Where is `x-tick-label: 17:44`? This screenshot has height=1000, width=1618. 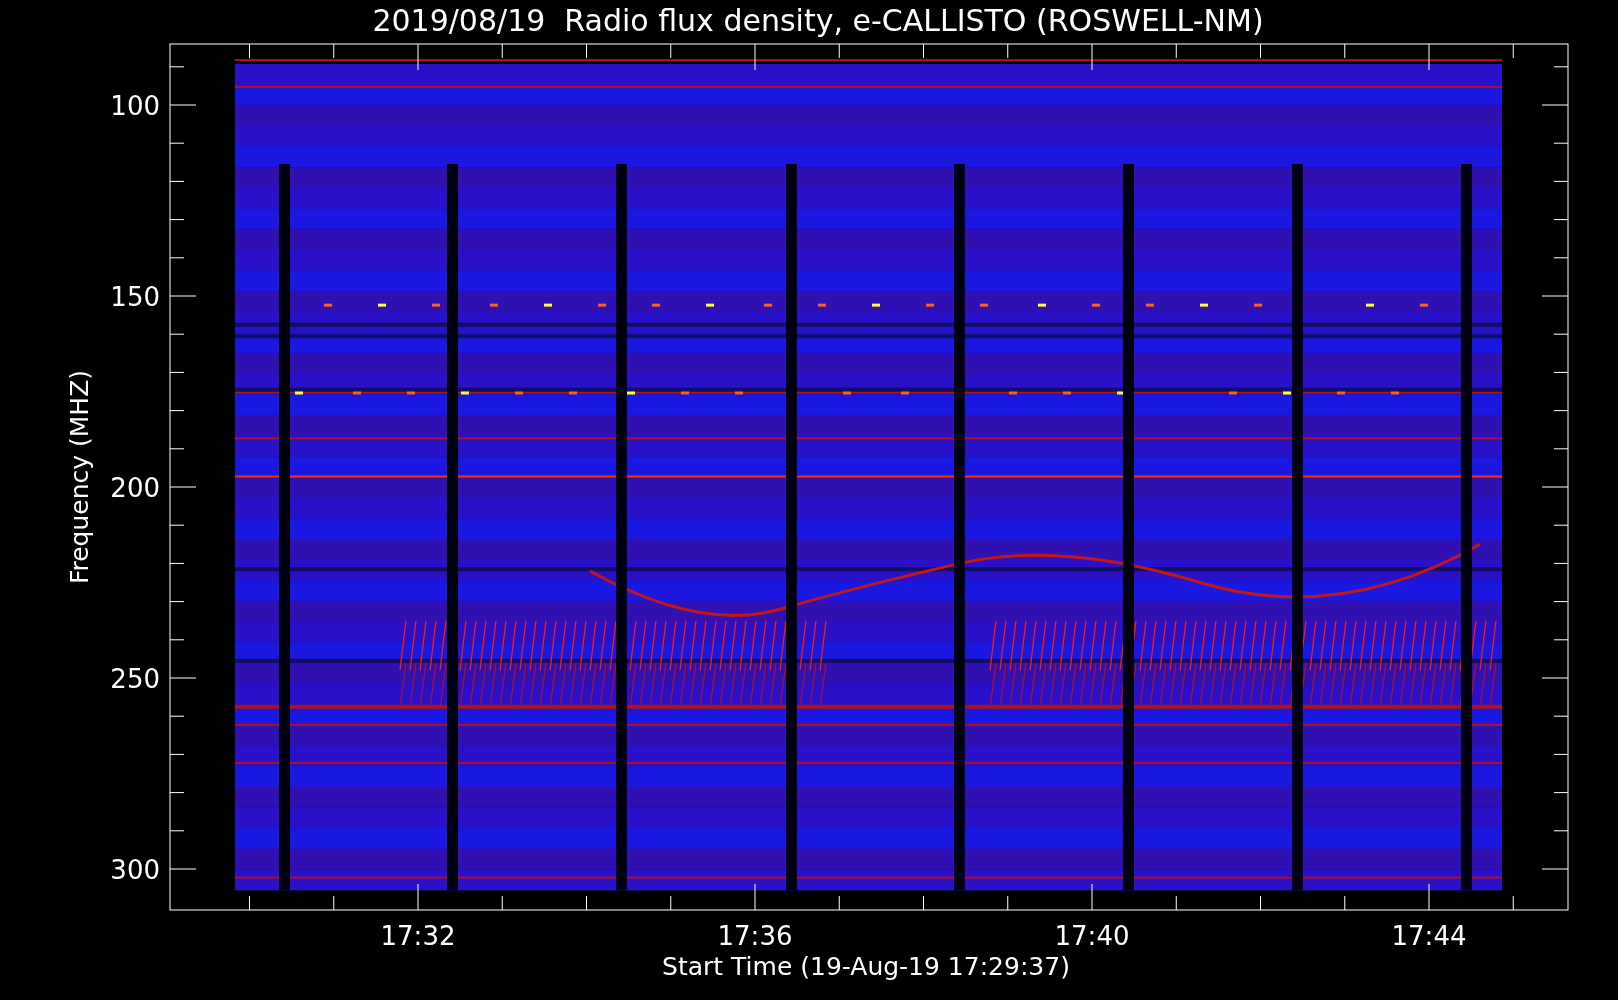
x-tick-label: 17:44 is located at coordinates (1429, 936).